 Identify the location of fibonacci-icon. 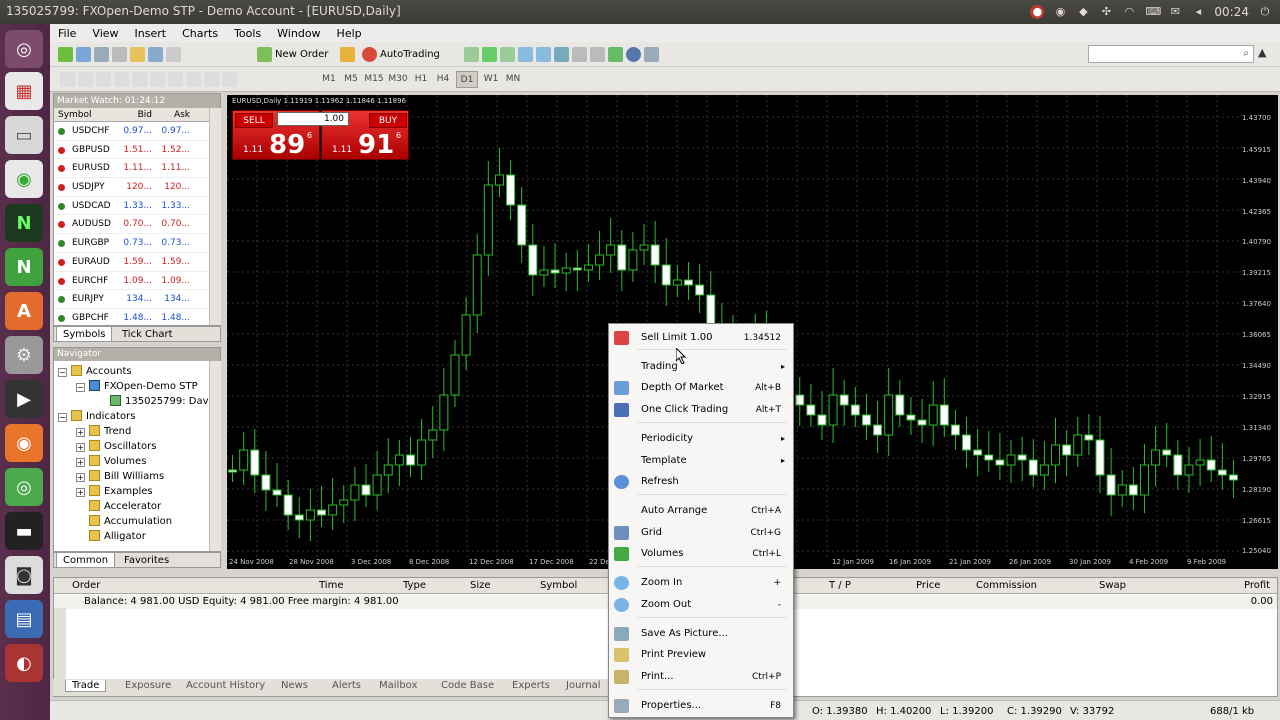
(175, 79).